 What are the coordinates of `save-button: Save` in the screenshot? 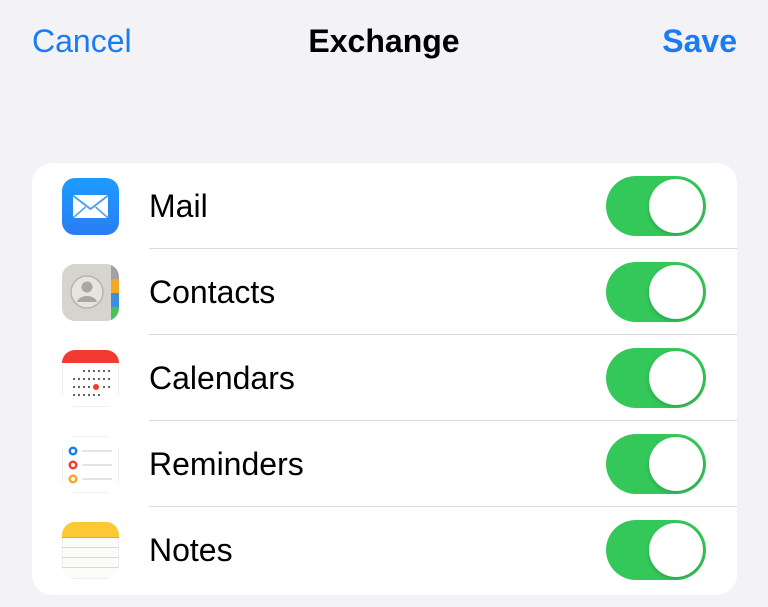 It's located at (699, 41).